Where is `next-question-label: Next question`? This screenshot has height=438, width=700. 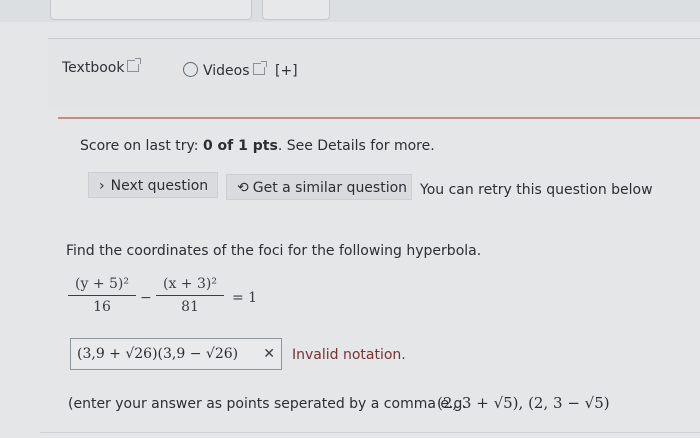 next-question-label: Next question is located at coordinates (159, 186).